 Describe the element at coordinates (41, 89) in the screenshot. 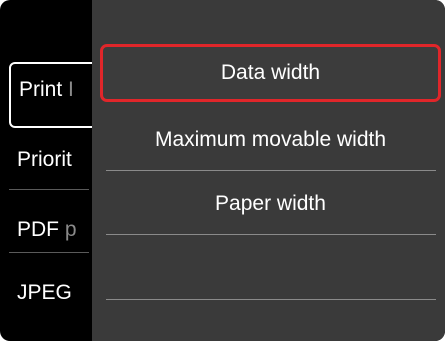

I see `bg-menu-item-label: Print` at that location.